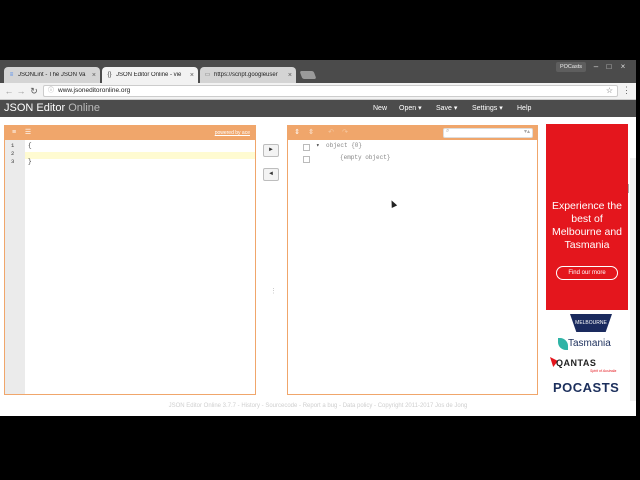 This screenshot has width=640, height=480. Describe the element at coordinates (563, 344) in the screenshot. I see `tasmania-leaf-icon` at that location.